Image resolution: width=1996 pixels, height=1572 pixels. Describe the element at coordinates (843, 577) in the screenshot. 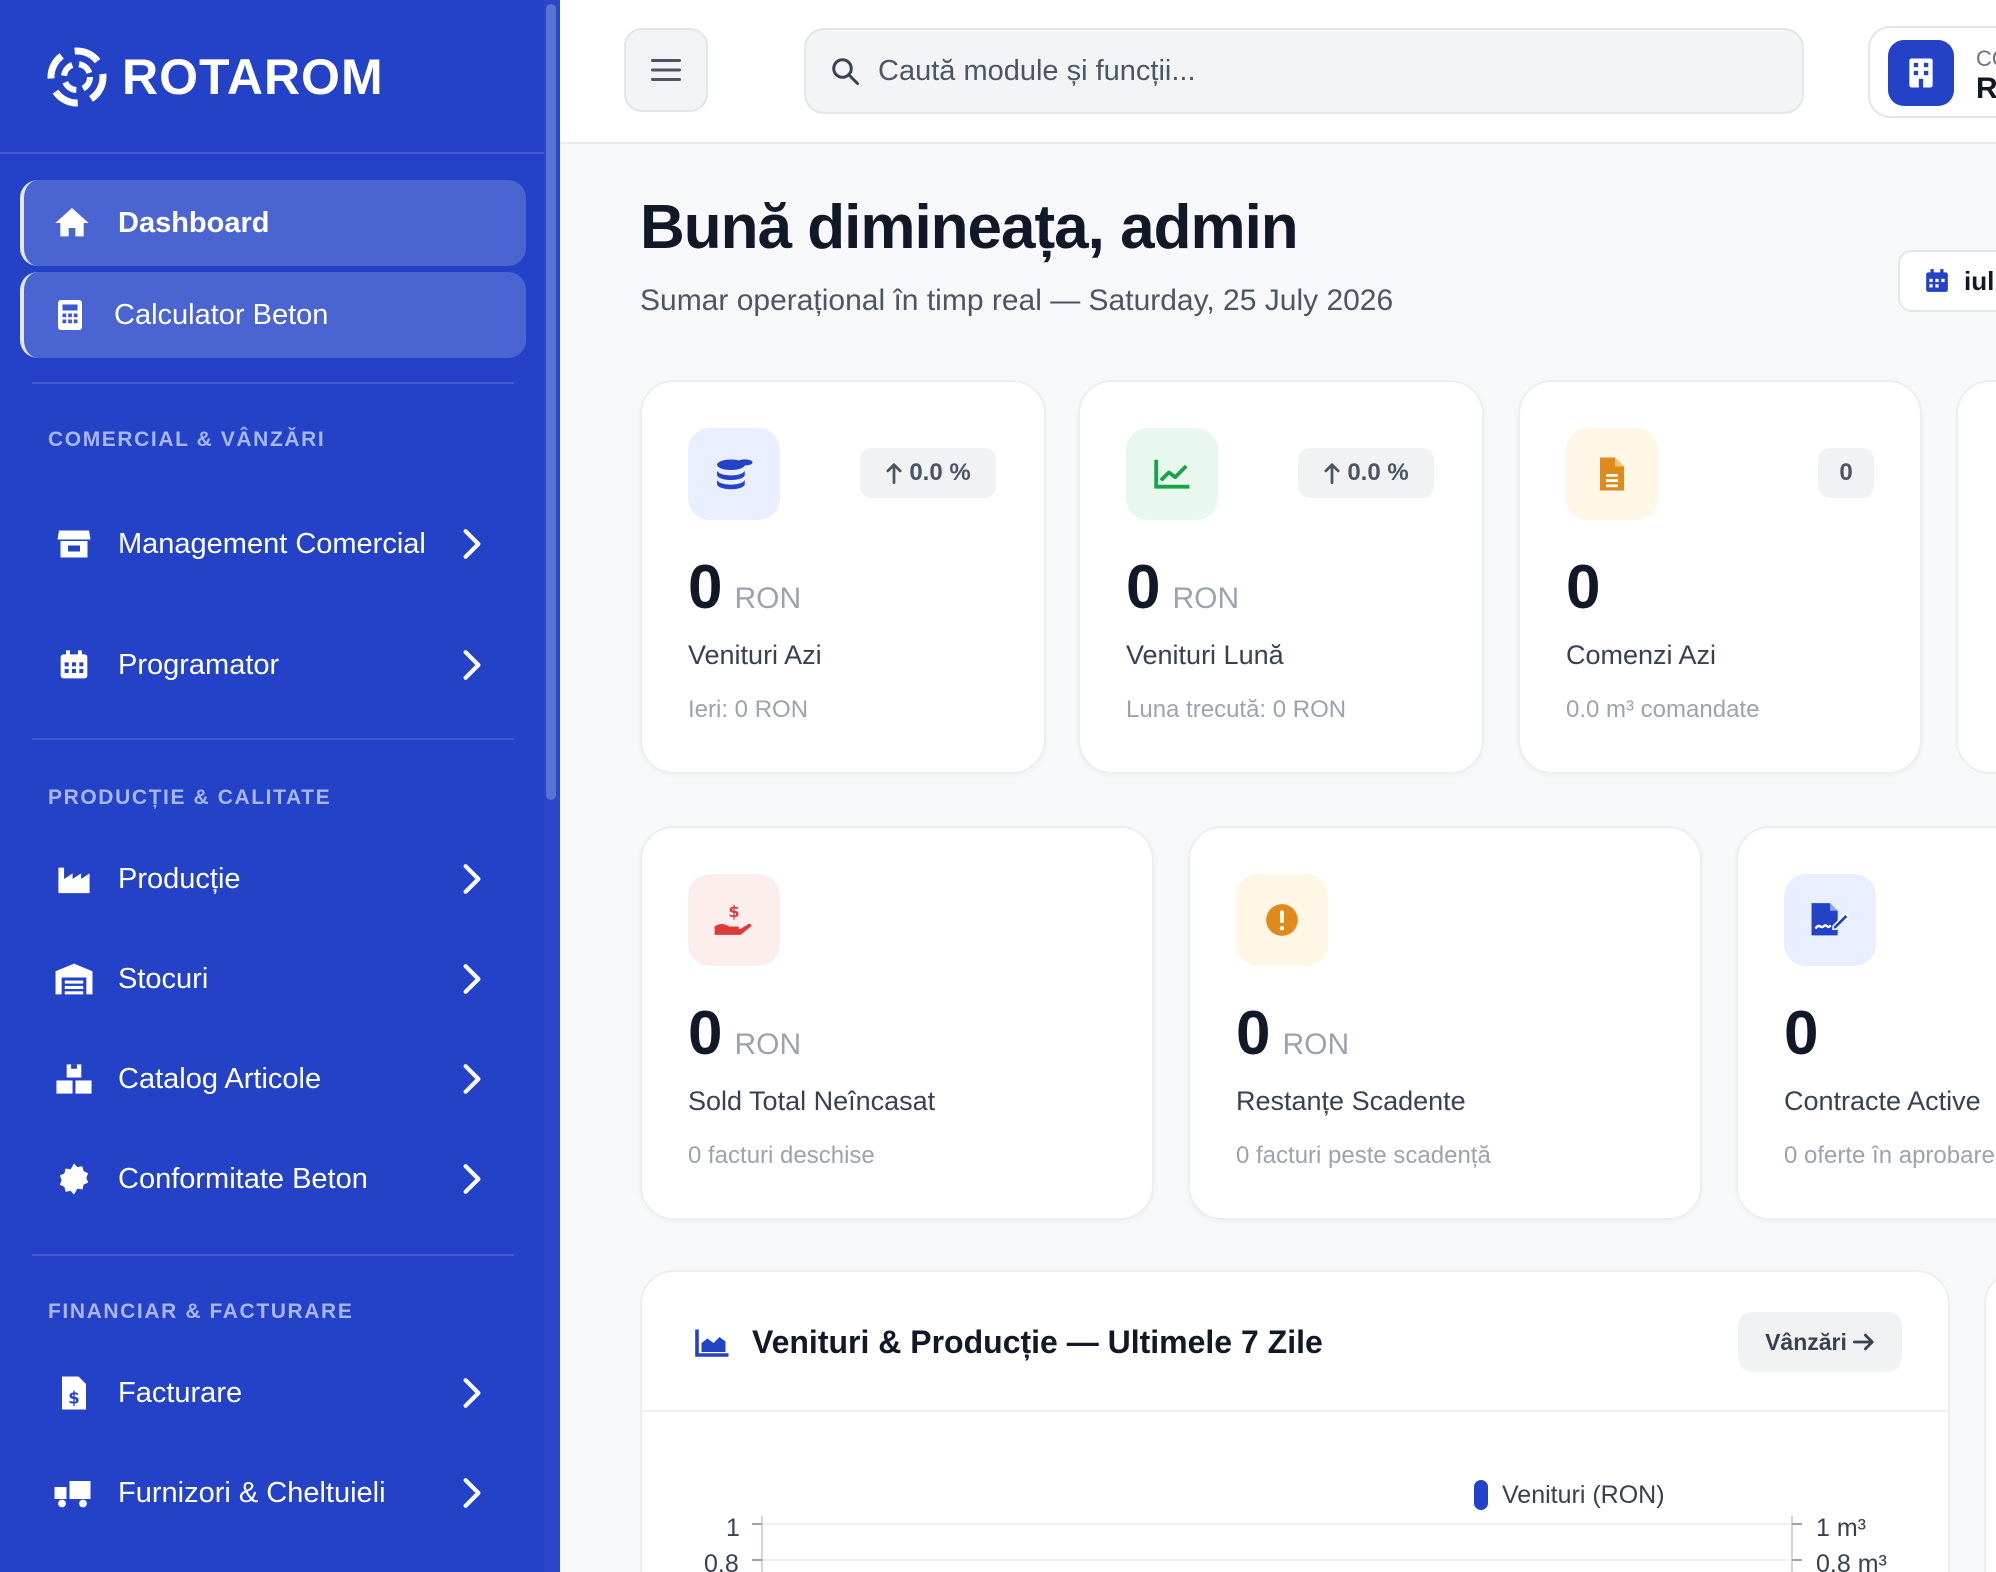

I see `kpi-card-venituri-azi: 0.0 % 0 RON Venituri Azi Ieri: 0 RON` at that location.